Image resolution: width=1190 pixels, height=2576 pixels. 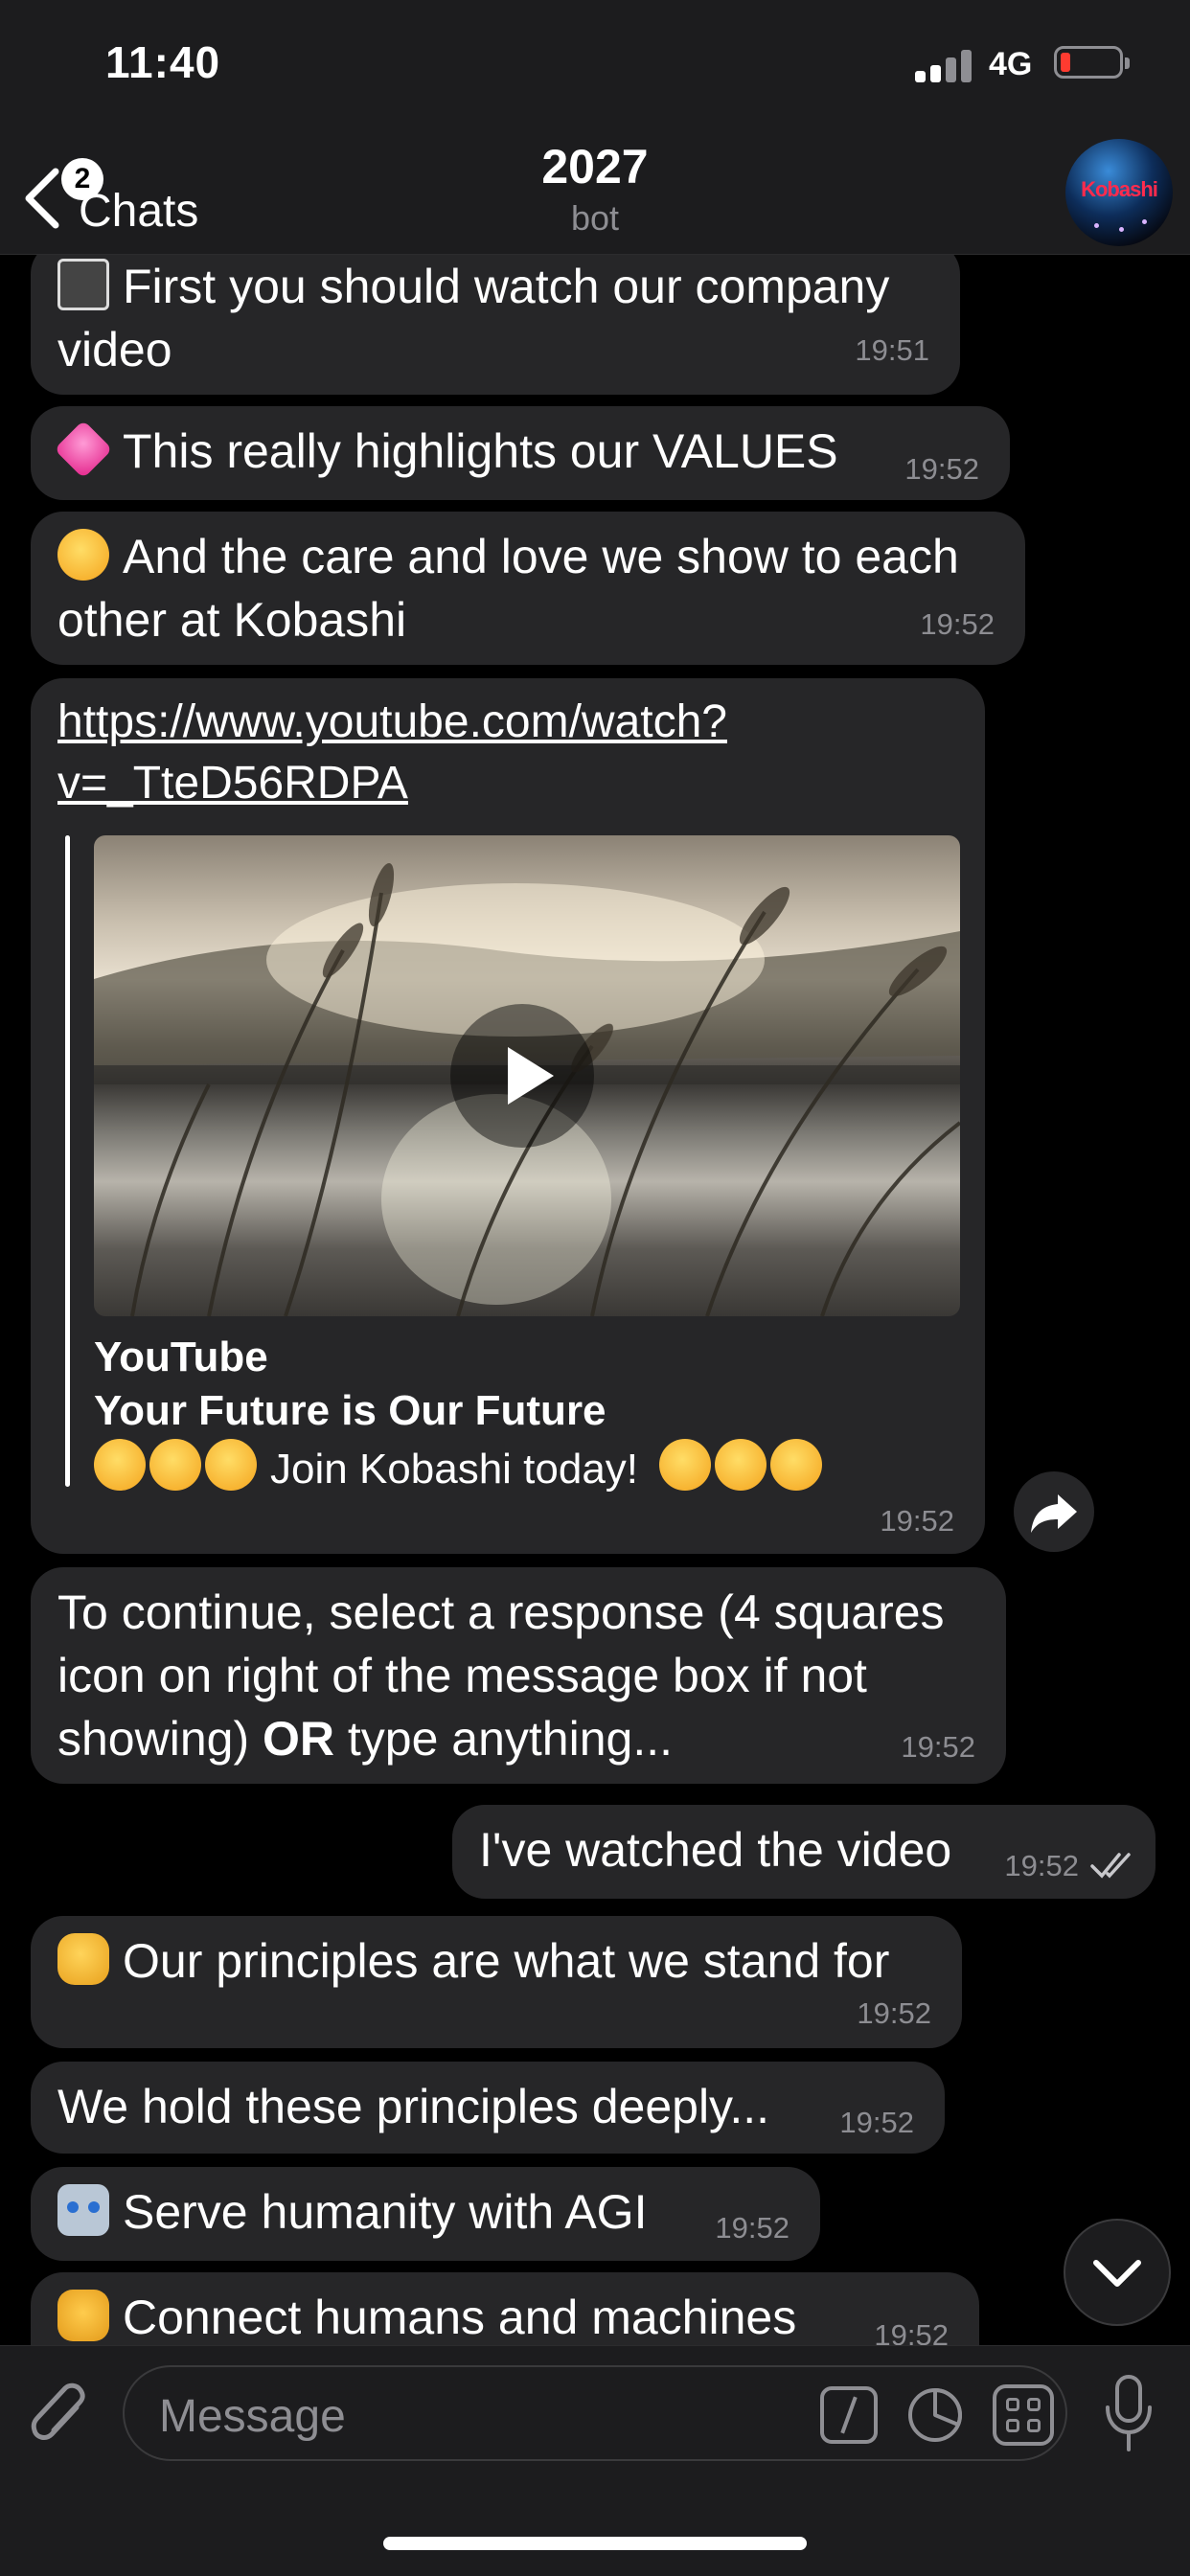 What do you see at coordinates (386, 2212) in the screenshot?
I see `message-text: Serve humanity with AGI` at bounding box center [386, 2212].